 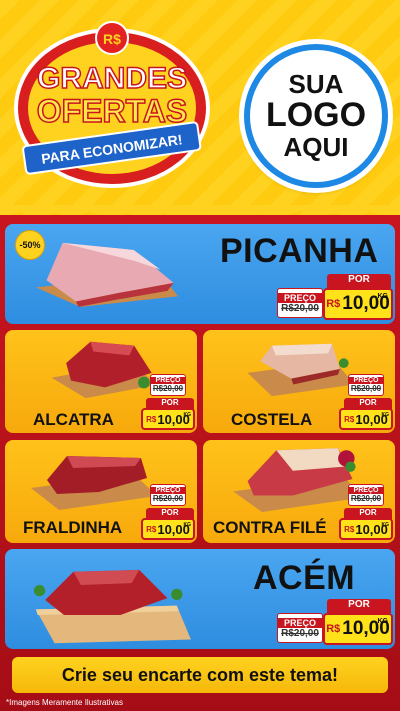 What do you see at coordinates (112, 39) in the screenshot?
I see `badge-currency: R$` at bounding box center [112, 39].